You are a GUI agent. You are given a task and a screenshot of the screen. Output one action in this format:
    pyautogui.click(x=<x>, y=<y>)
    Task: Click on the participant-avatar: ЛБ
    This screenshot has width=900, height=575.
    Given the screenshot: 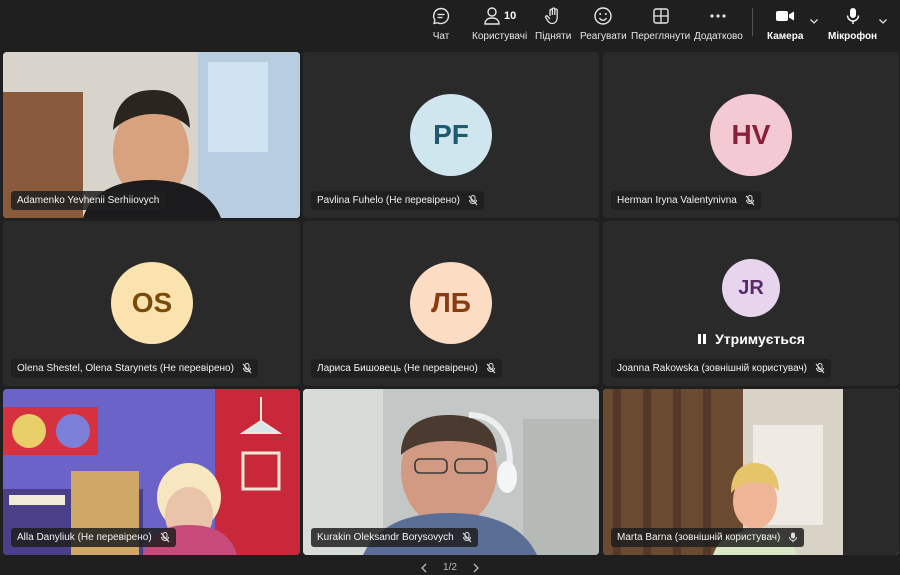 What is the action you would take?
    pyautogui.click(x=451, y=303)
    